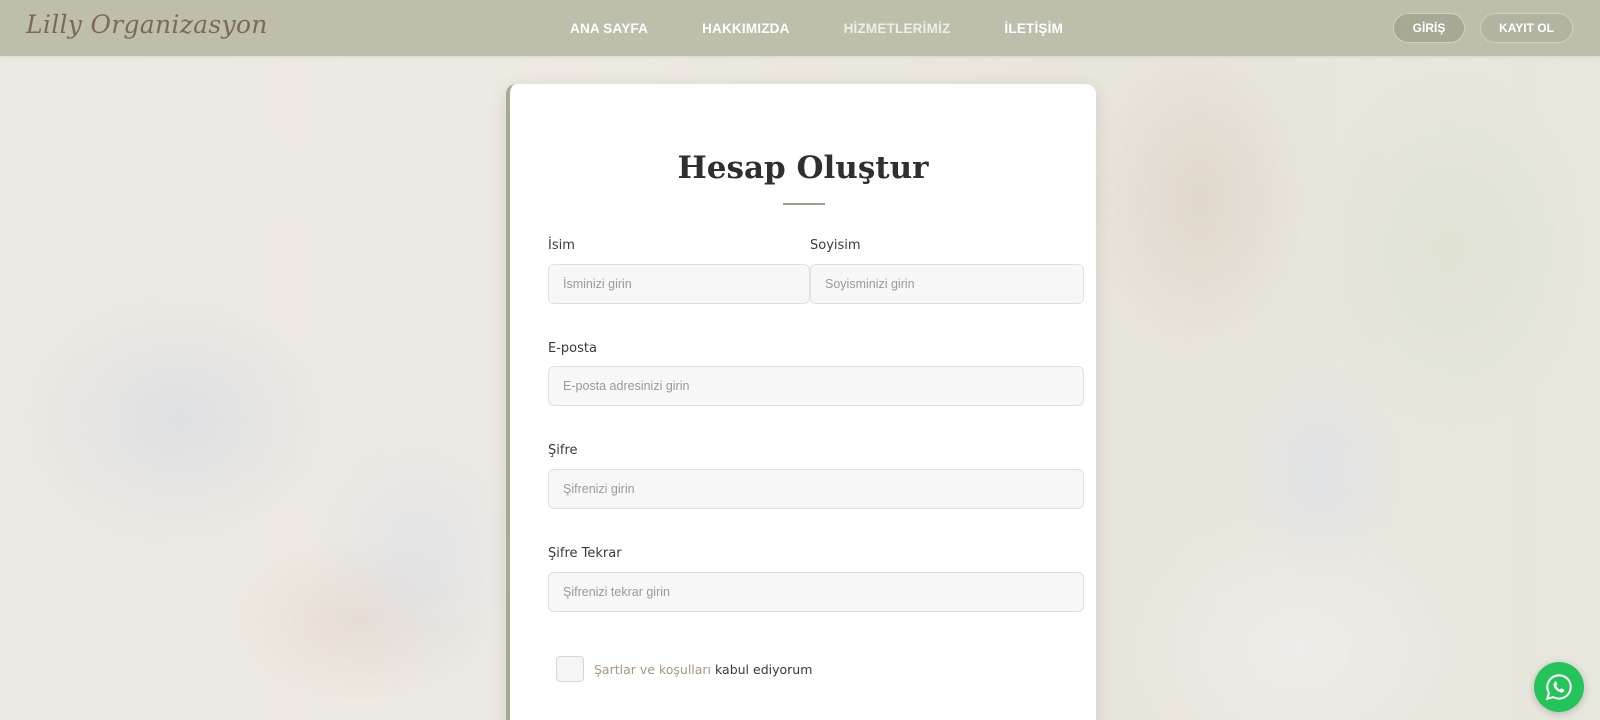 This screenshot has width=1600, height=720. What do you see at coordinates (816, 386) in the screenshot?
I see `email-input` at bounding box center [816, 386].